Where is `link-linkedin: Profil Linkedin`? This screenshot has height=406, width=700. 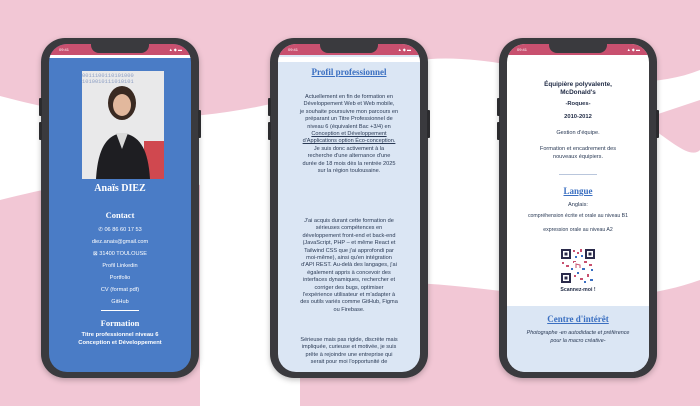
link-linkedin: Profil Linkedin is located at coordinates (120, 266).